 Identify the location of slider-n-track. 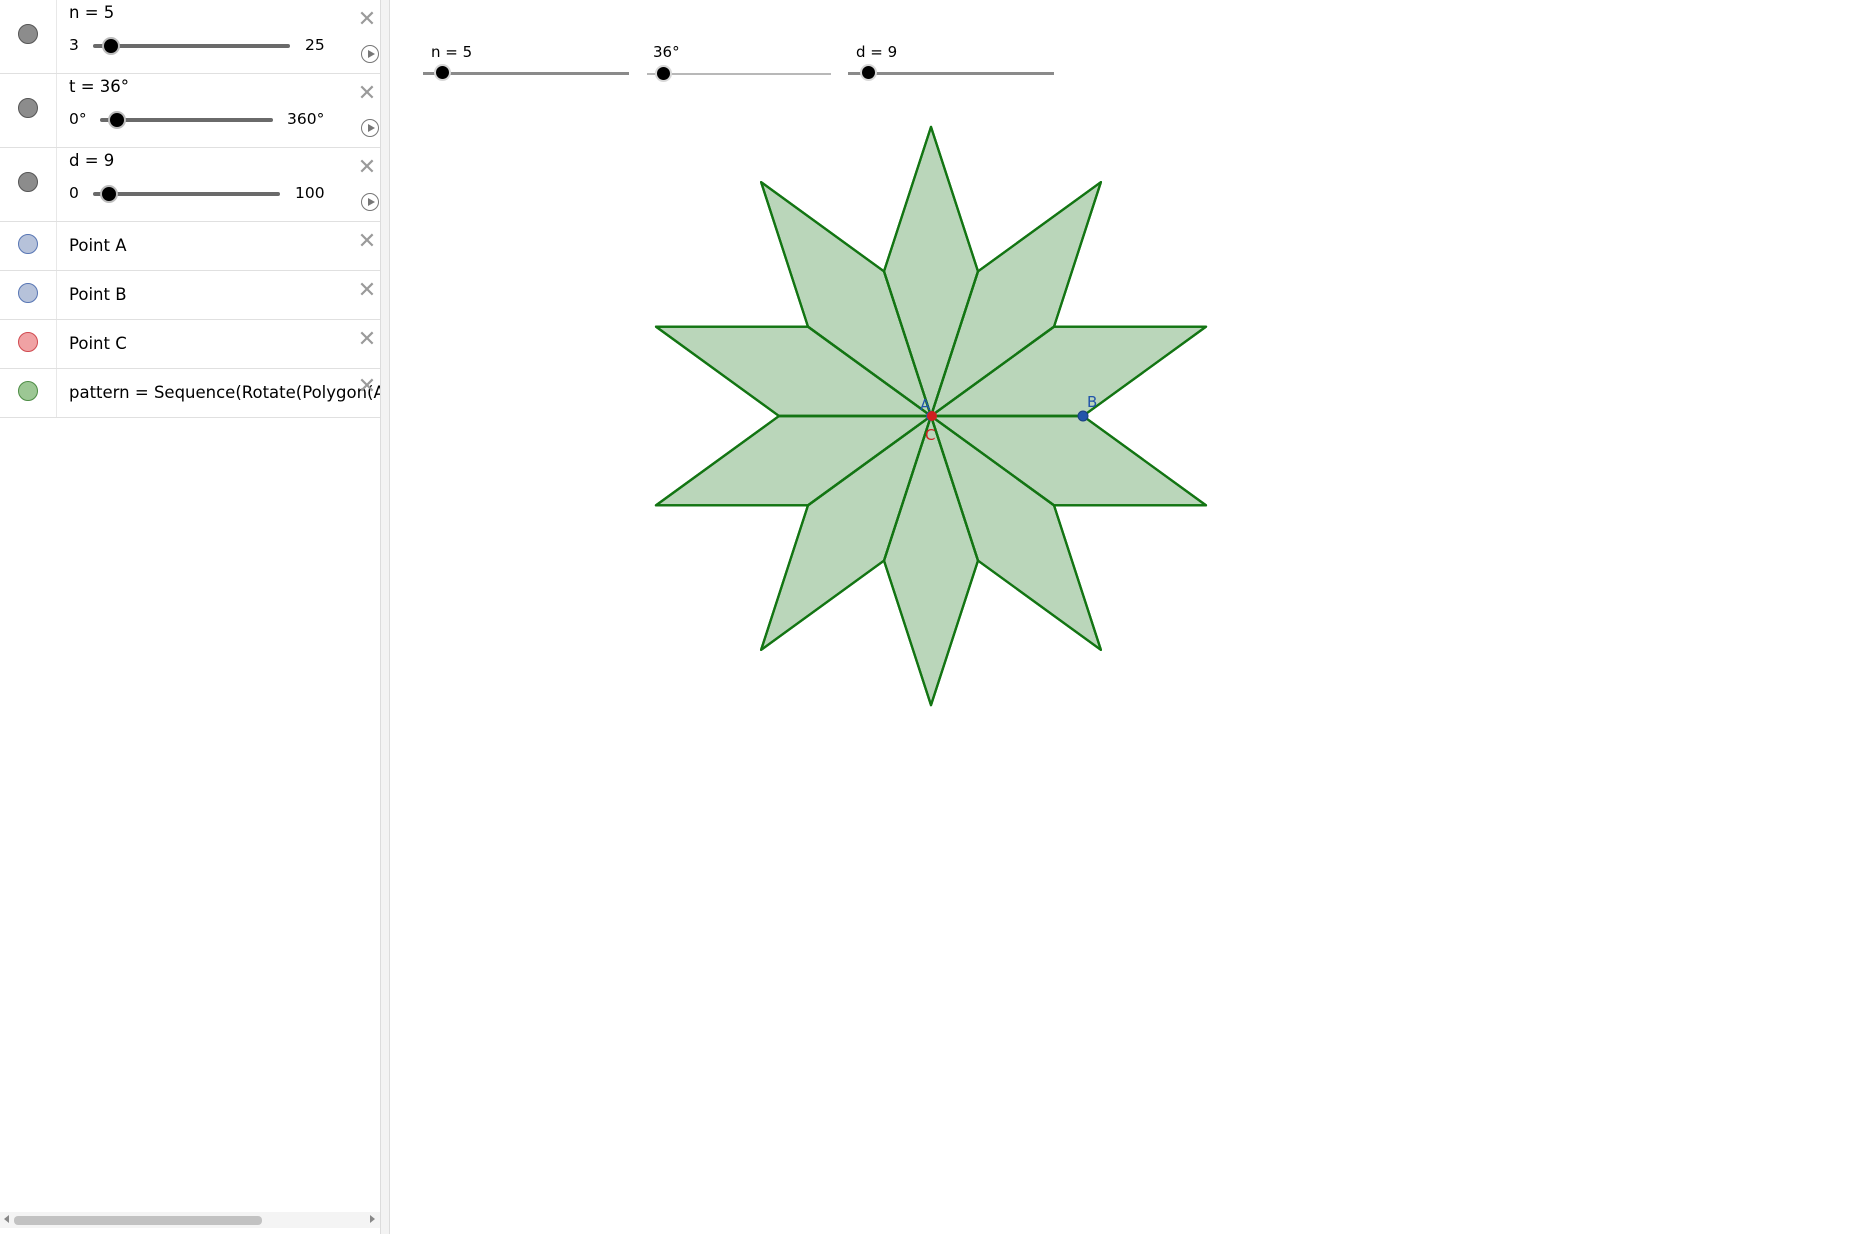
(191, 46).